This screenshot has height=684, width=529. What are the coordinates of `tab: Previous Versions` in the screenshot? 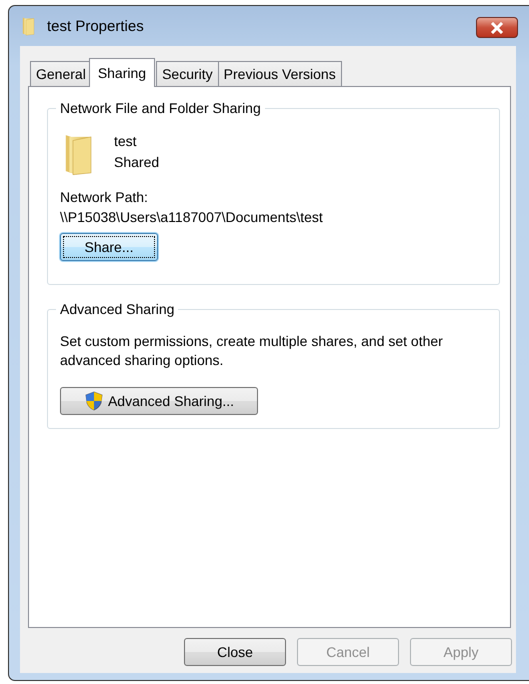 It's located at (280, 73).